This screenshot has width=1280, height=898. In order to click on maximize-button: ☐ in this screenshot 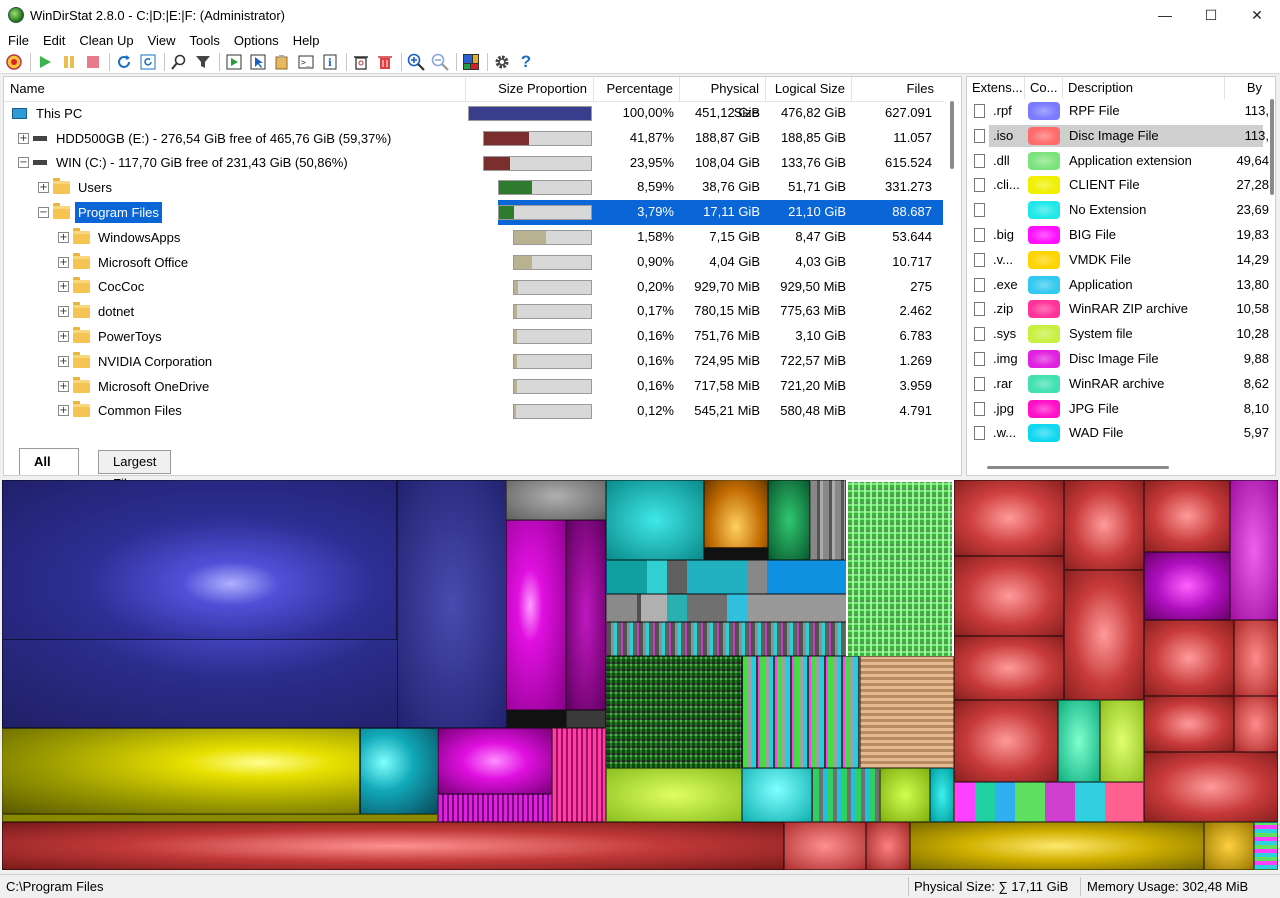, I will do `click(1211, 15)`.